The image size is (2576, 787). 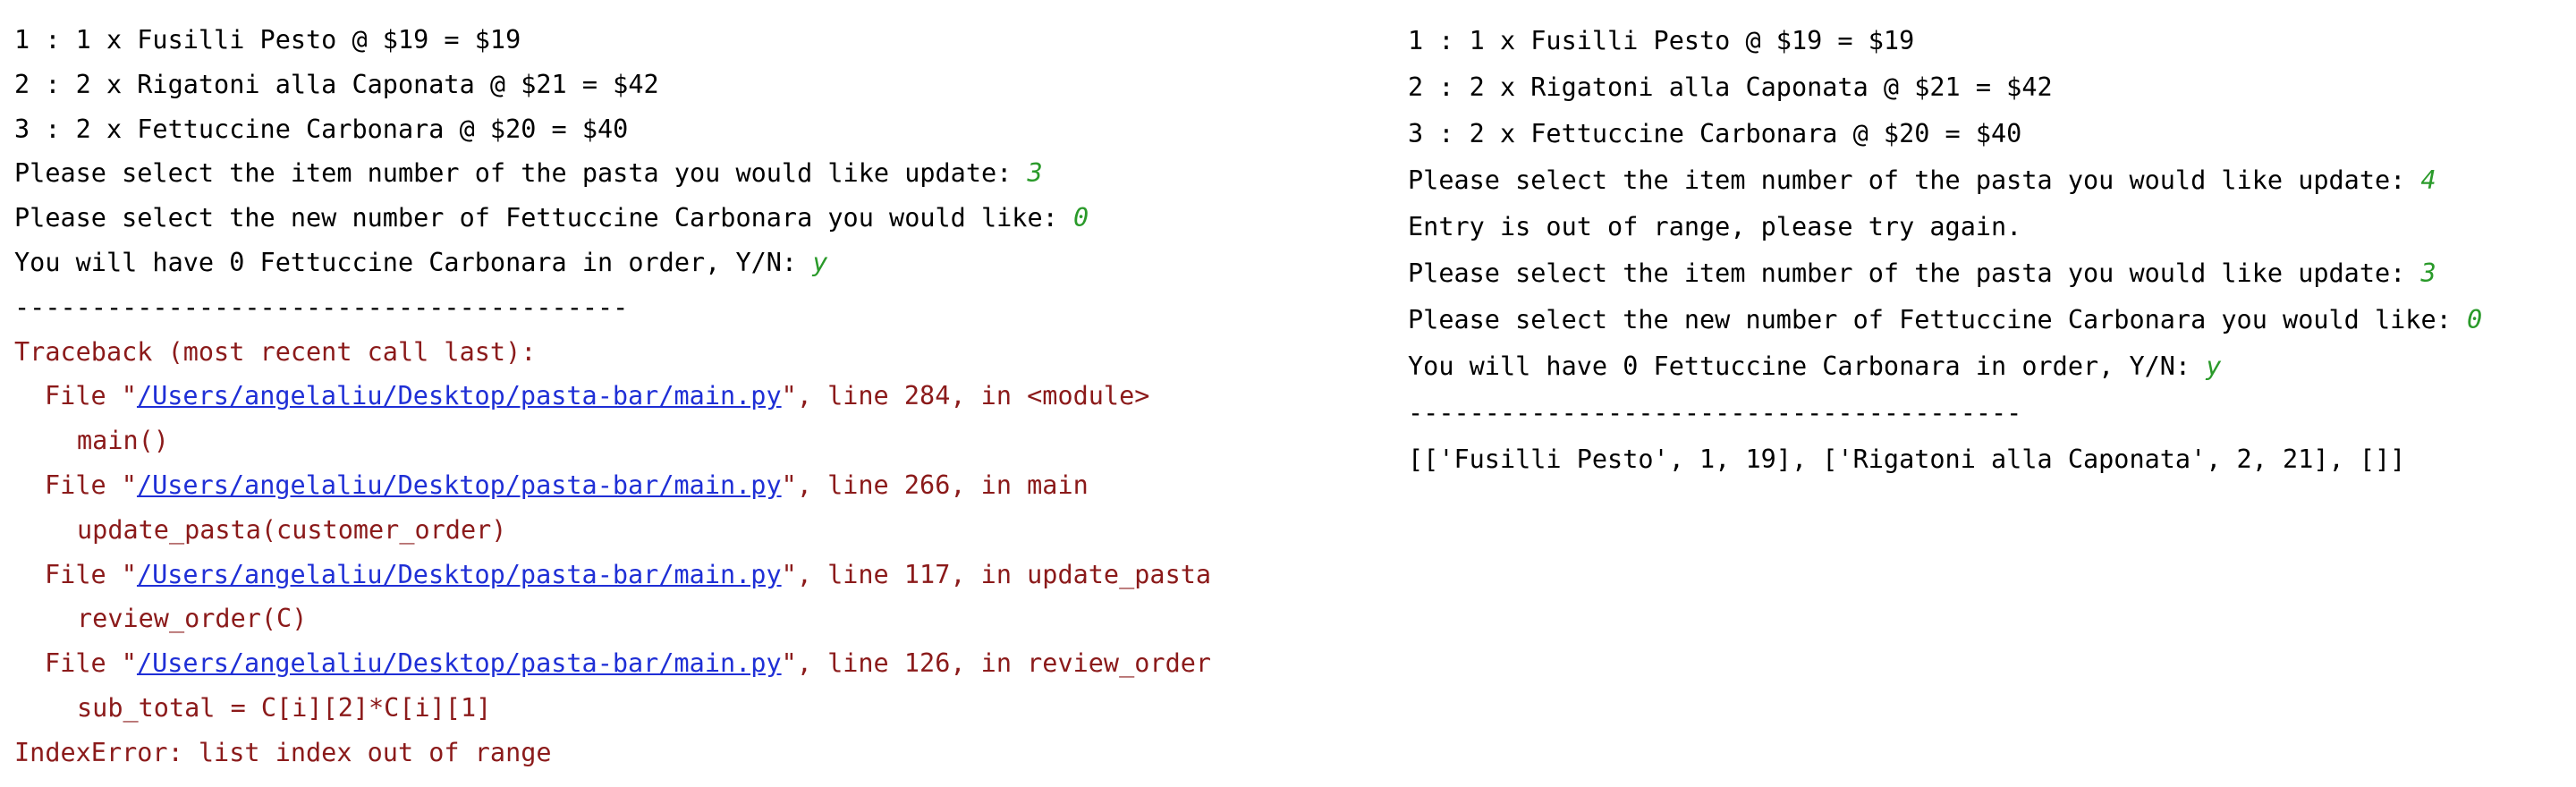 I want to click on frame-suffix: ", line 117, in update_pasta, so click(x=996, y=574).